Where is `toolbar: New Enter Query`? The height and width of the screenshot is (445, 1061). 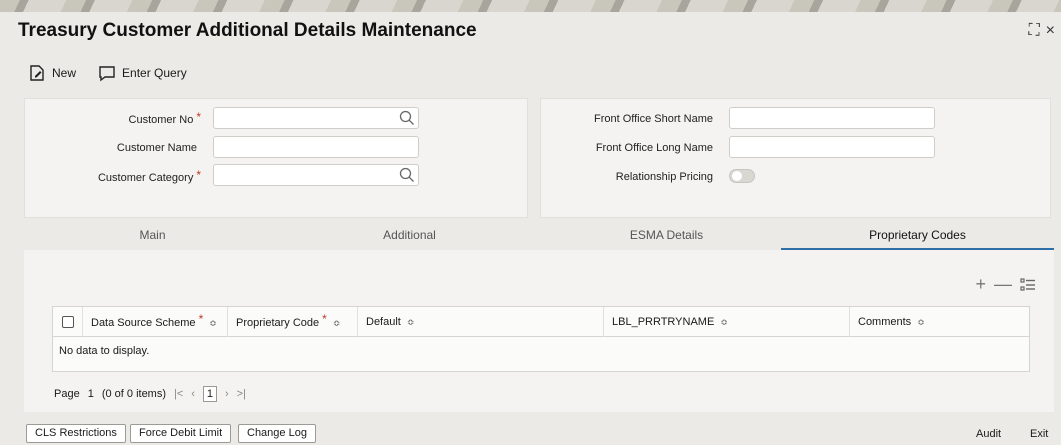 toolbar: New Enter Query is located at coordinates (107, 73).